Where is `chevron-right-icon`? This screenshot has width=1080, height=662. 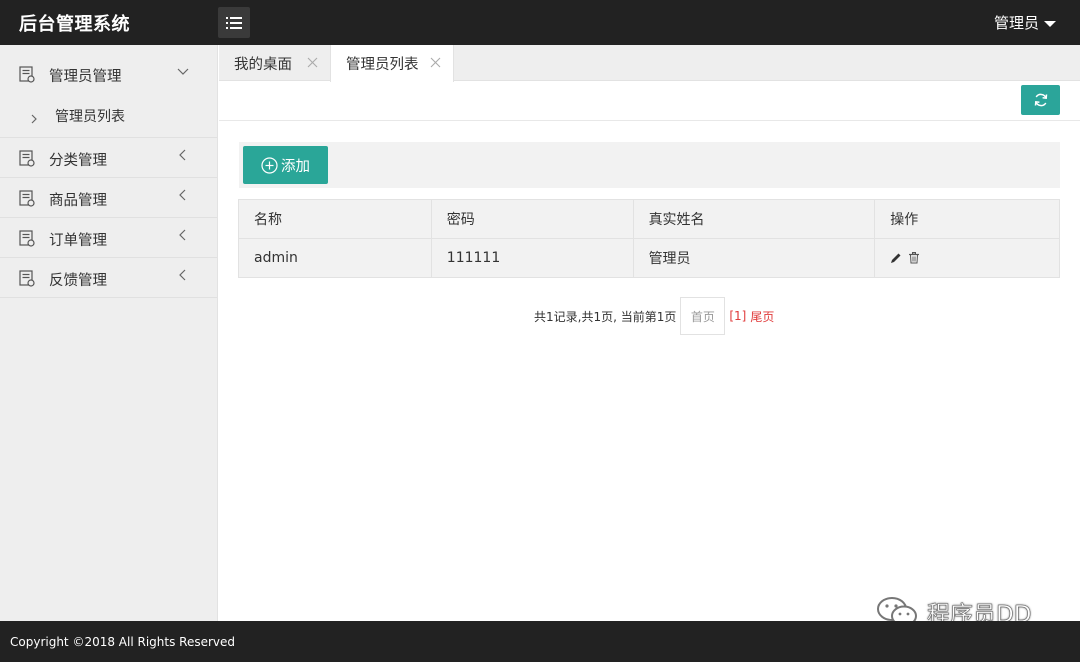 chevron-right-icon is located at coordinates (34, 119).